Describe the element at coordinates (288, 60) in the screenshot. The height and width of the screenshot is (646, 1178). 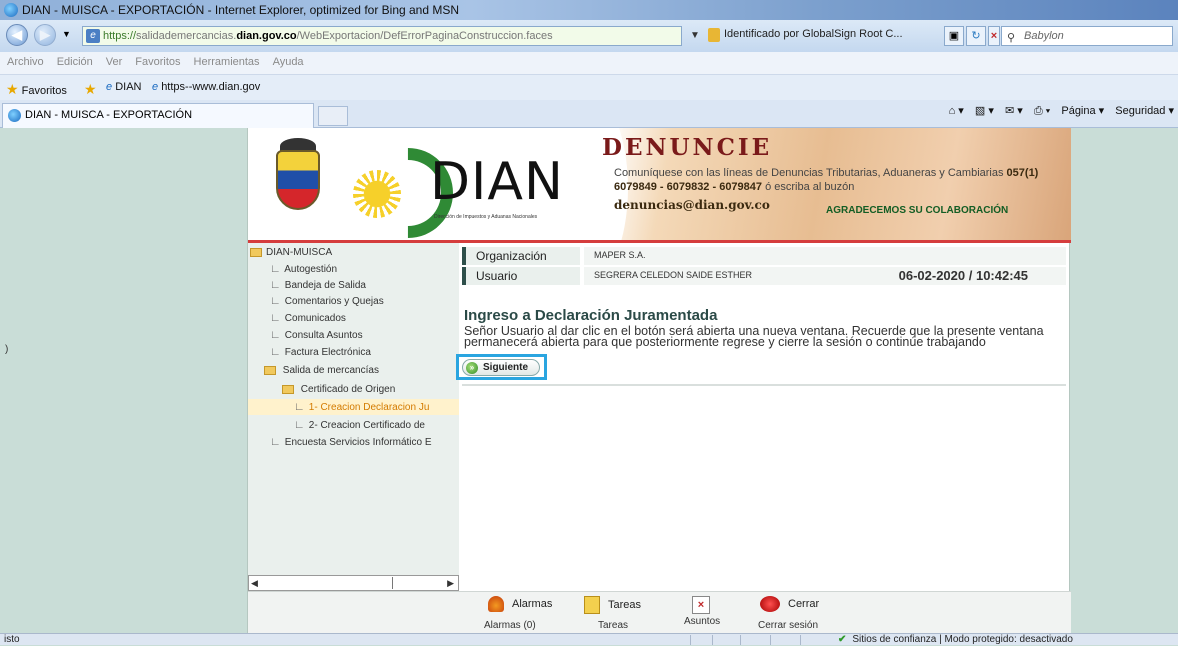
I see `menu-ayuda: Ayuda` at that location.